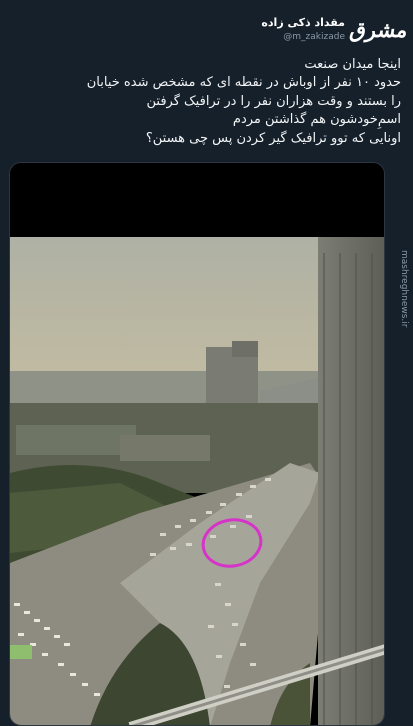  Describe the element at coordinates (352, 64) in the screenshot. I see `tweet-line: اینجا میدان صنعت` at that location.